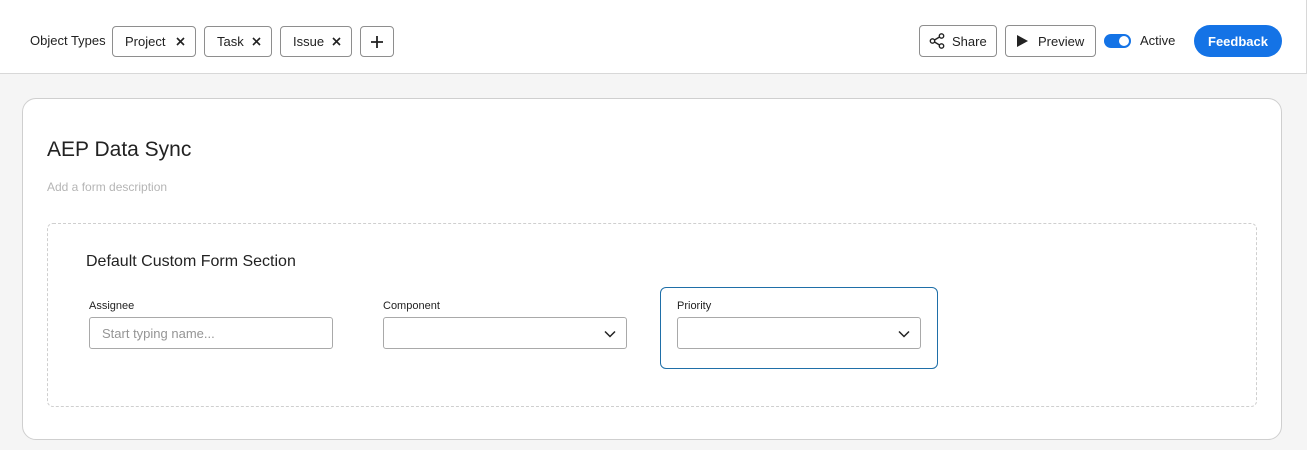  What do you see at coordinates (68, 40) in the screenshot?
I see `object-types-label: Object Types` at bounding box center [68, 40].